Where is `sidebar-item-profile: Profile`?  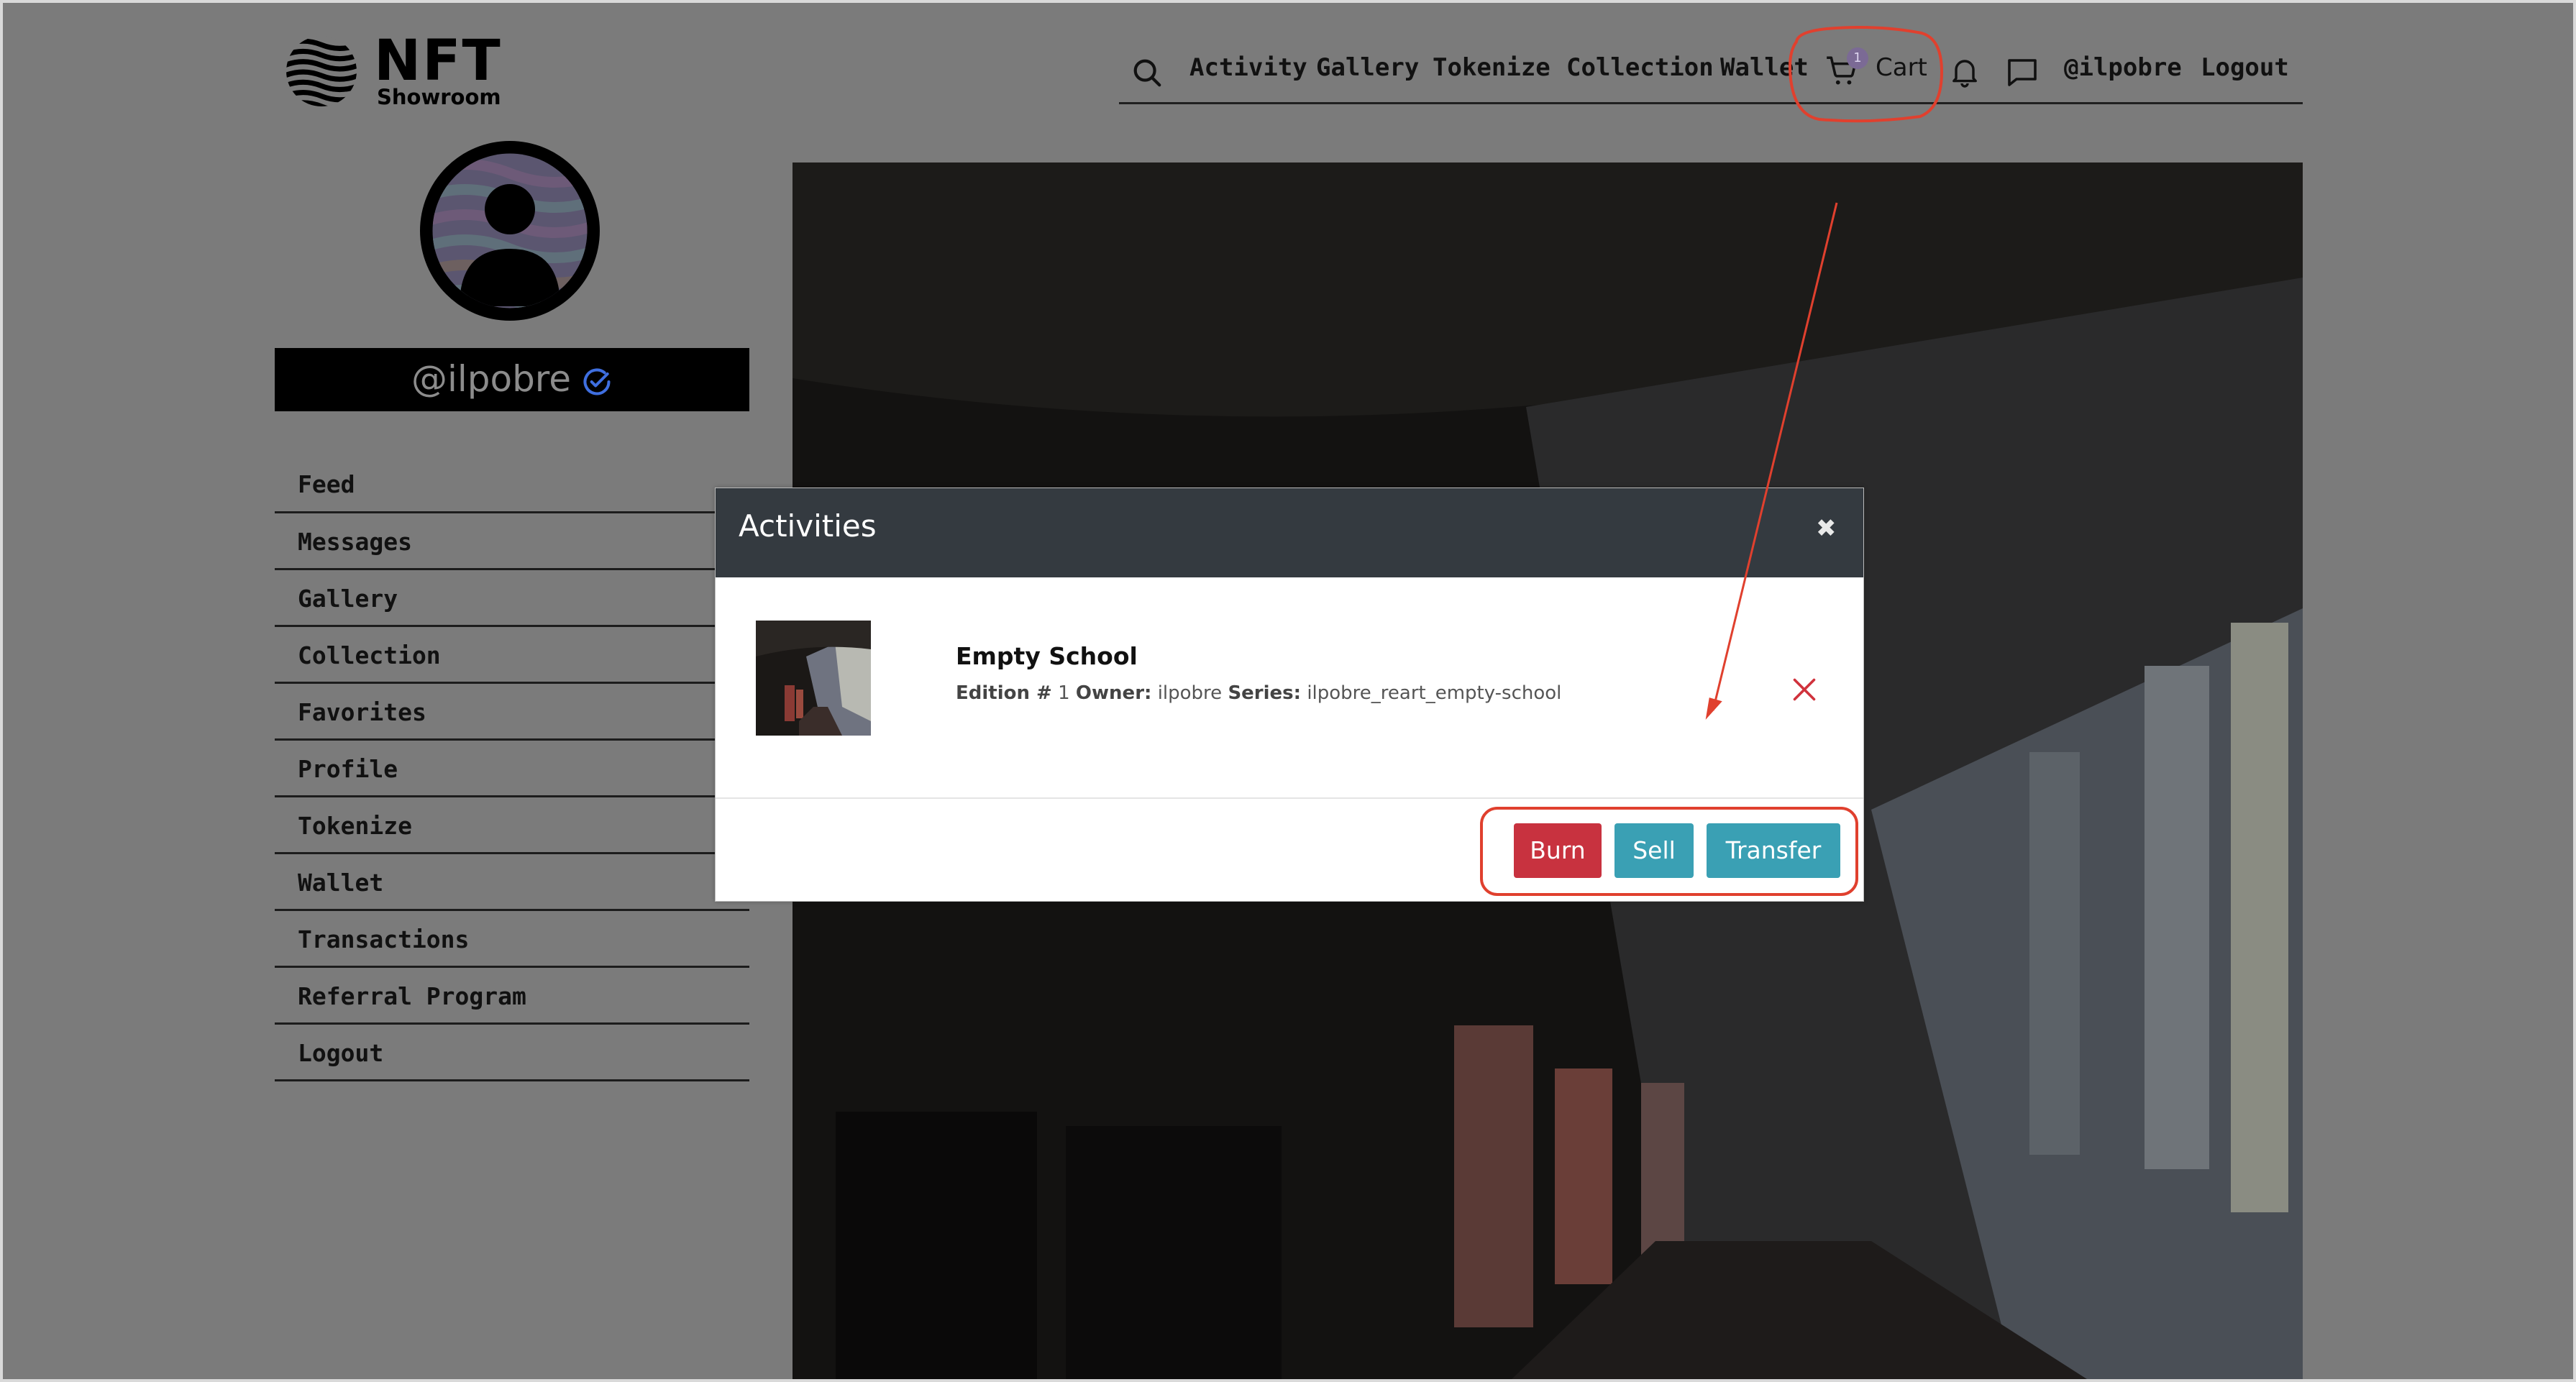 sidebar-item-profile: Profile is located at coordinates (512, 769).